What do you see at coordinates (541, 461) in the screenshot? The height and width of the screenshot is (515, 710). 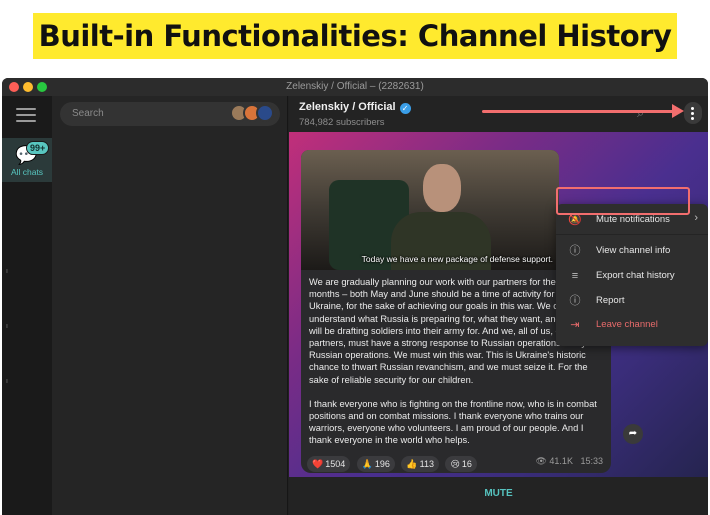 I see `eye-icon: 👁` at bounding box center [541, 461].